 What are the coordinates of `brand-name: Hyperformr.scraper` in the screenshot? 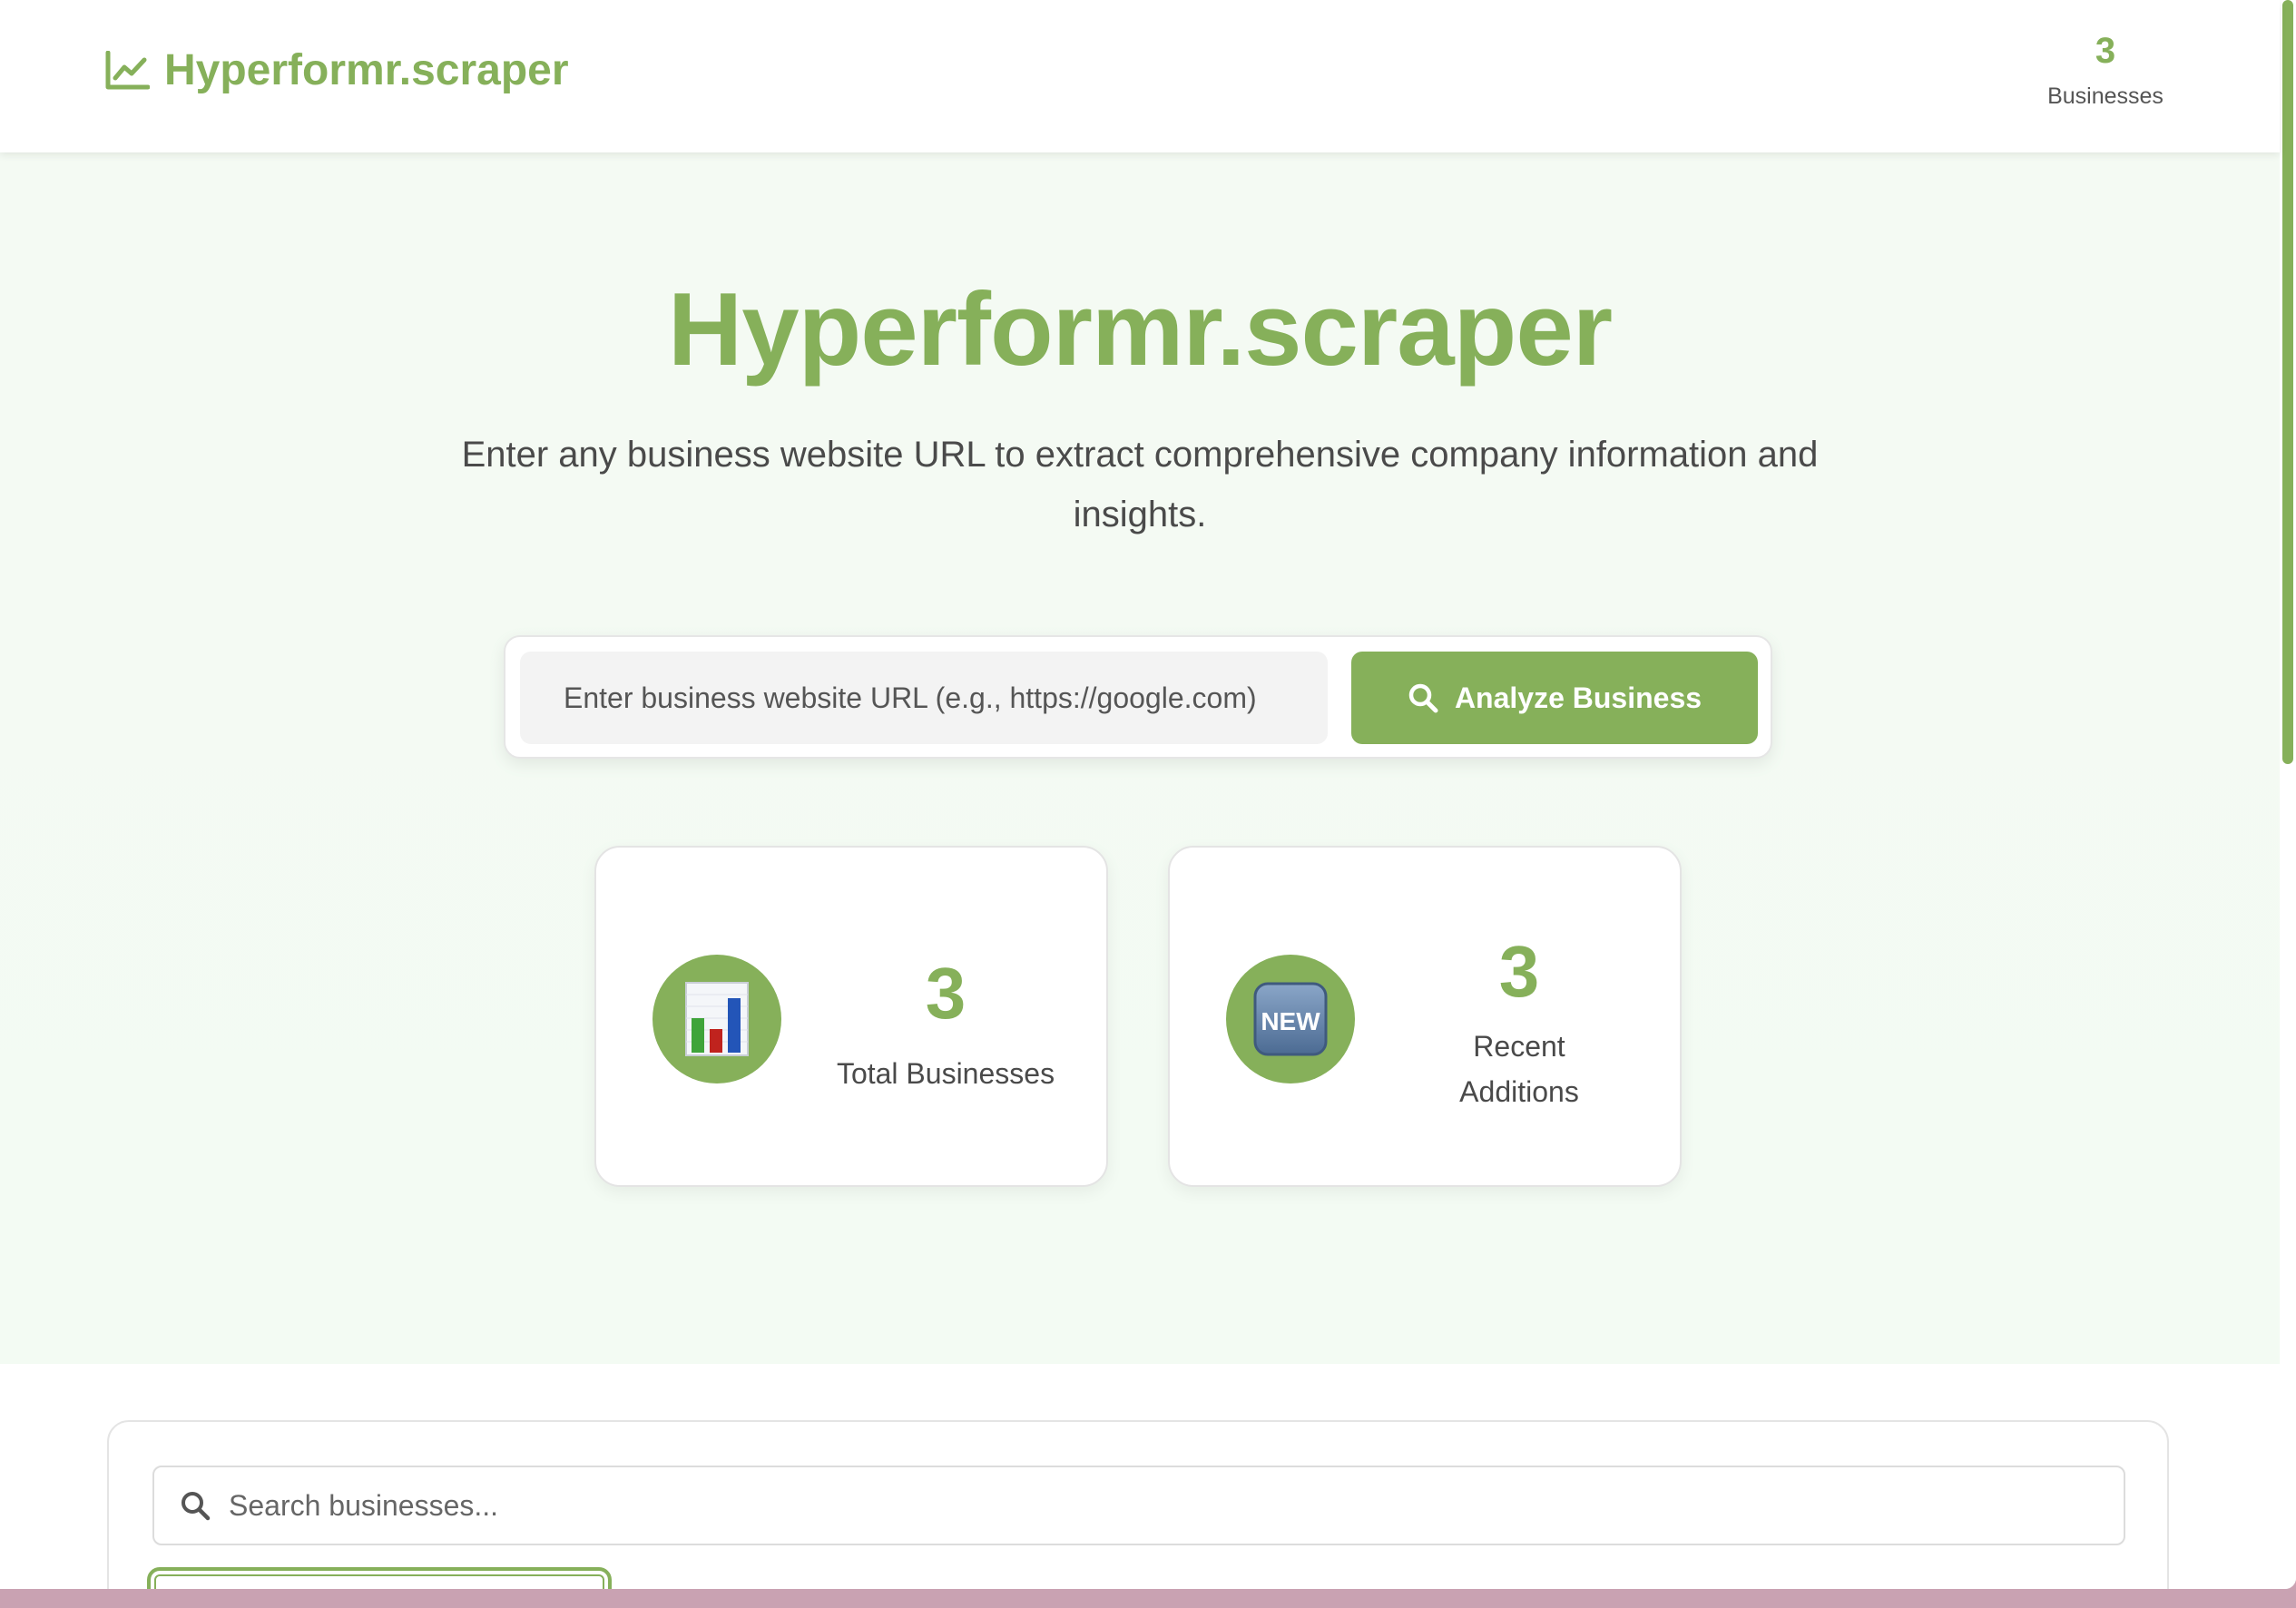 It's located at (366, 70).